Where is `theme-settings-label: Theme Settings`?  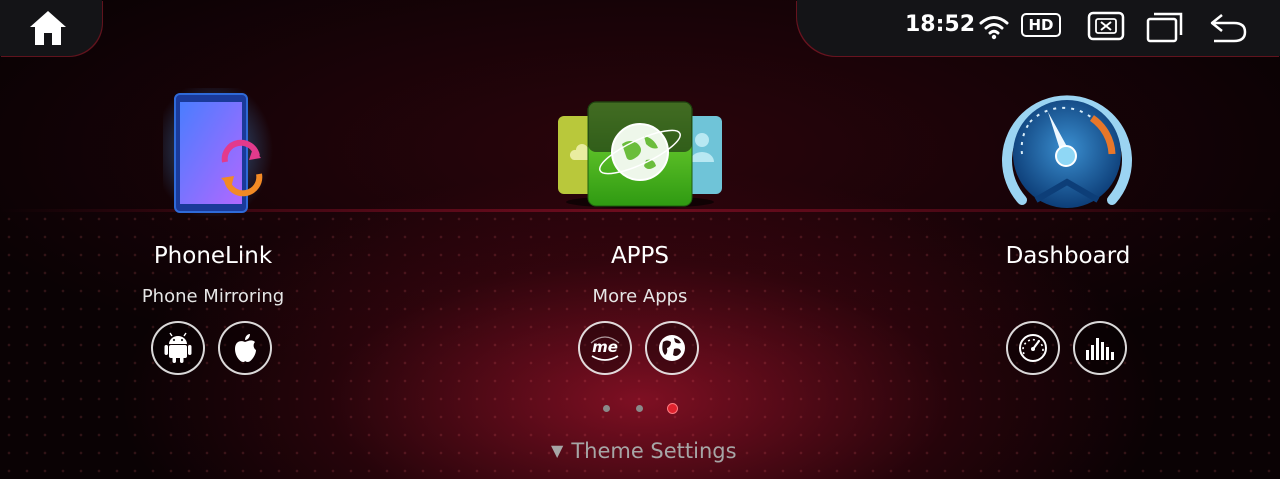
theme-settings-label: Theme Settings is located at coordinates (654, 451).